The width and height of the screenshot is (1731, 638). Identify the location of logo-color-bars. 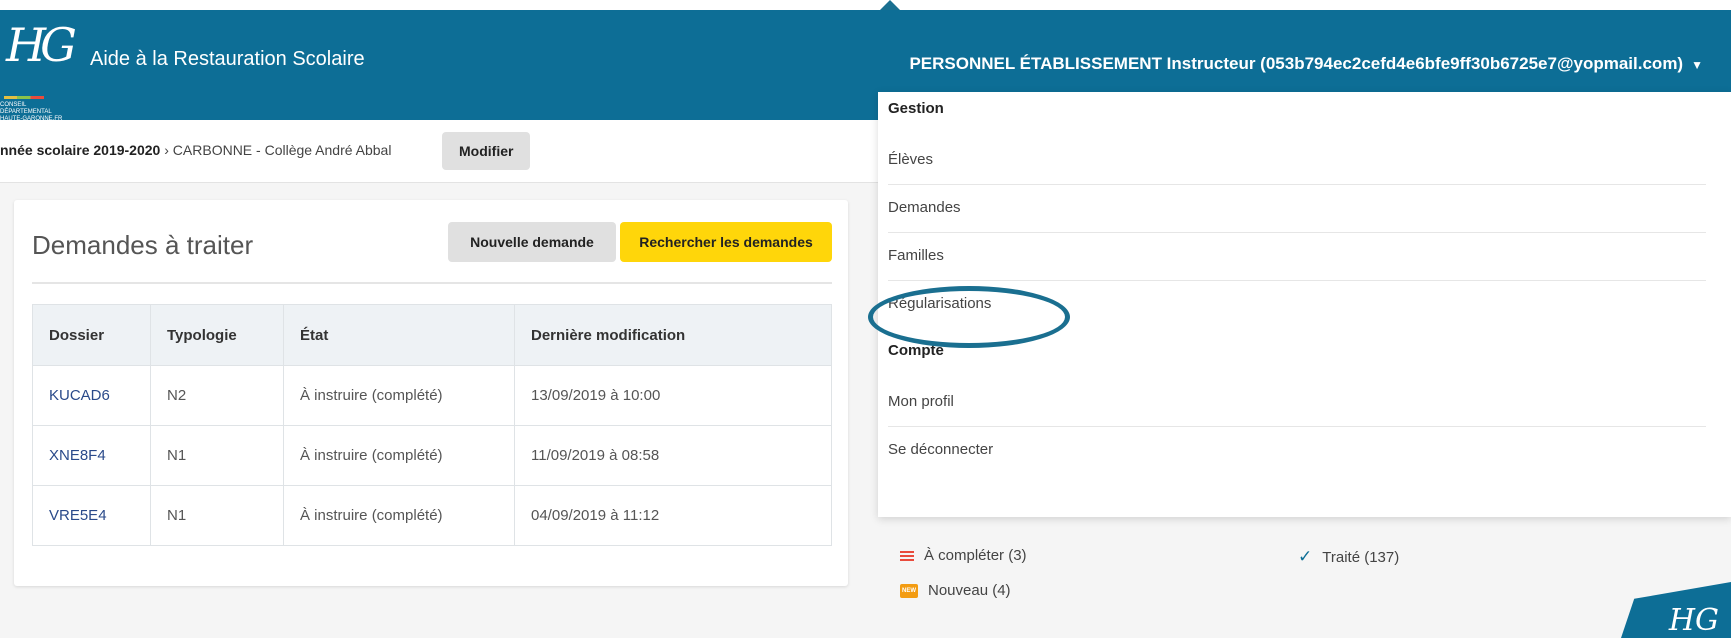
(24, 97).